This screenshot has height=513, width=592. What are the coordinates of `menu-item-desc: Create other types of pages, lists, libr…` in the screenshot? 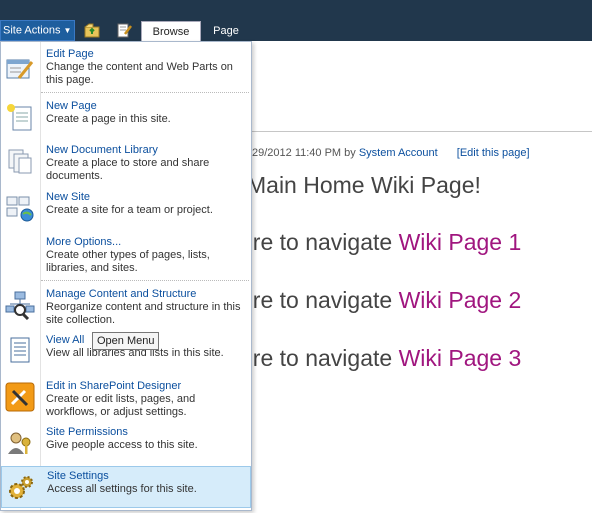 It's located at (128, 261).